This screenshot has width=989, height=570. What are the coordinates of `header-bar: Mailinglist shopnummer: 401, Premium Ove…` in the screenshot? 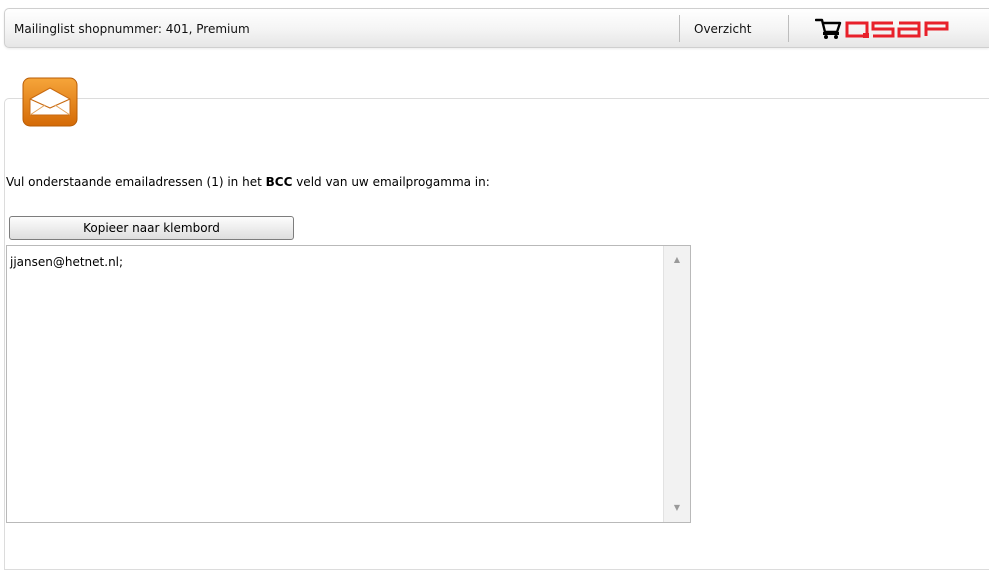 It's located at (496, 28).